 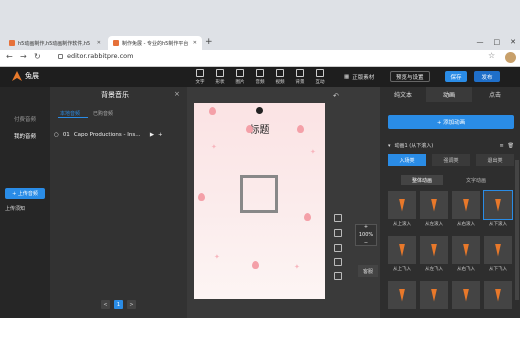 I want to click on close-window-button: ✕, so click(x=513, y=42).